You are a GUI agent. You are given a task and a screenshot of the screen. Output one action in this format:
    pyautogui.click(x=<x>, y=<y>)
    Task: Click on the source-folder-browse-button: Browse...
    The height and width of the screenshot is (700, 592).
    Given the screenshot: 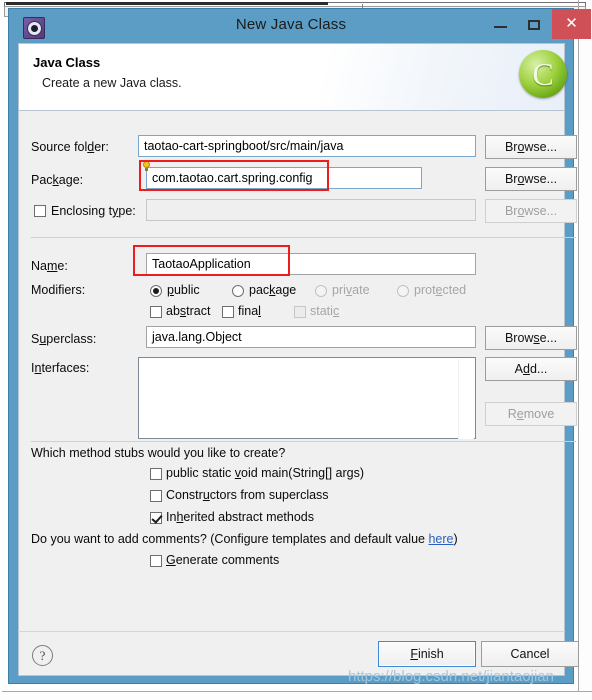 What is the action you would take?
    pyautogui.click(x=531, y=147)
    